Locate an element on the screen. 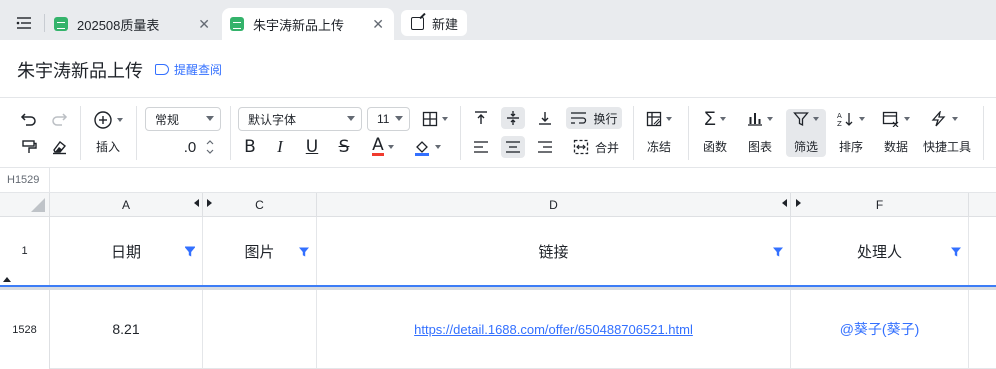 This screenshot has height=369, width=996. merge-label: 合并 is located at coordinates (606, 147).